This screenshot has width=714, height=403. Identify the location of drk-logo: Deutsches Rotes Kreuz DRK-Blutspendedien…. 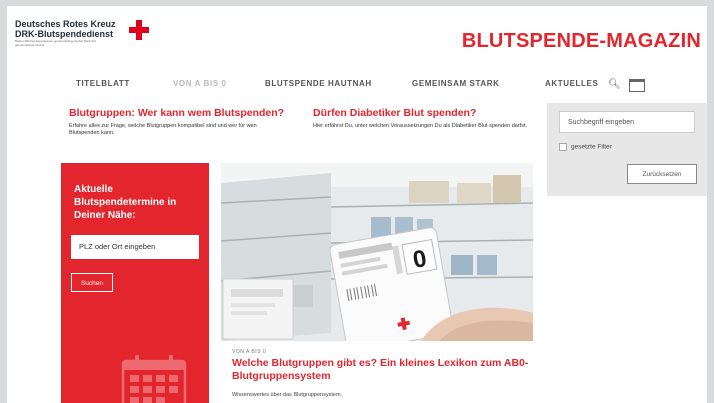
(65, 33).